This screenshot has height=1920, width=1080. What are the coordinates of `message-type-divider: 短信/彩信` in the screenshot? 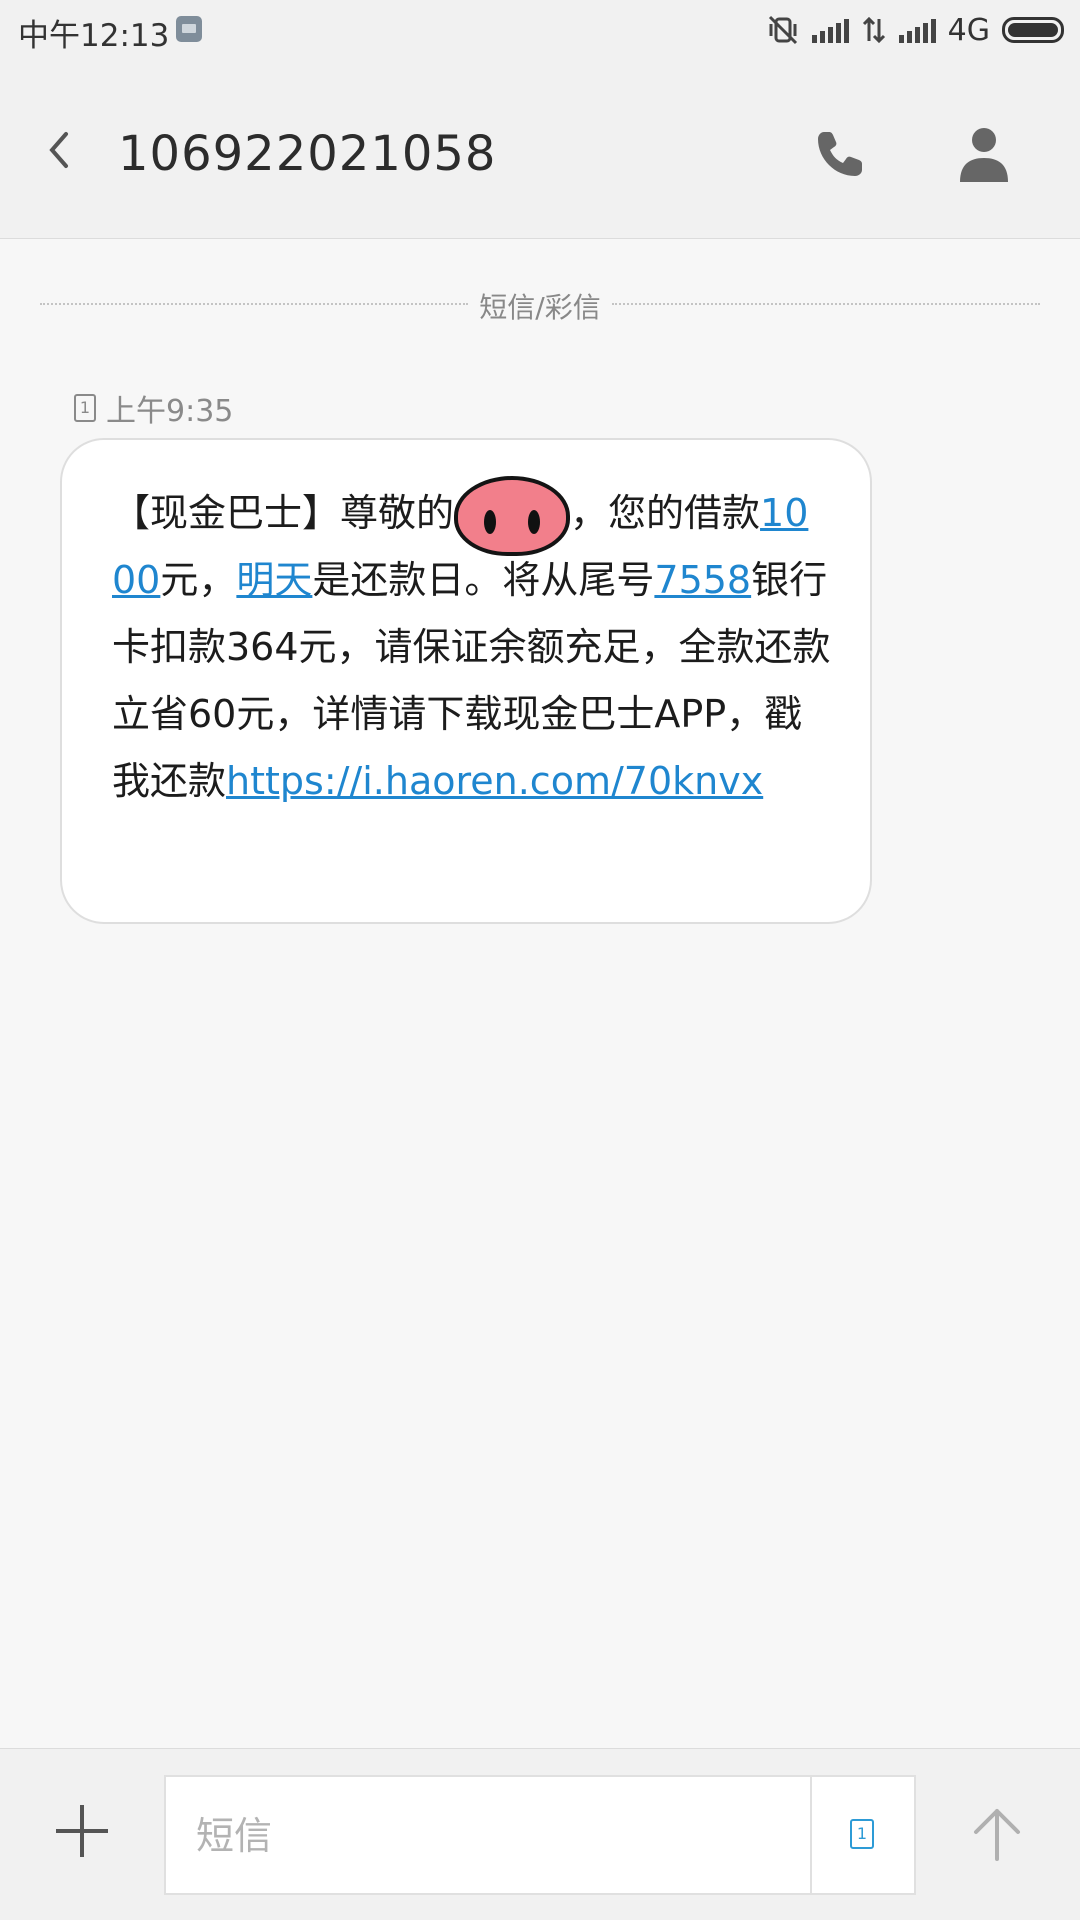 It's located at (540, 305).